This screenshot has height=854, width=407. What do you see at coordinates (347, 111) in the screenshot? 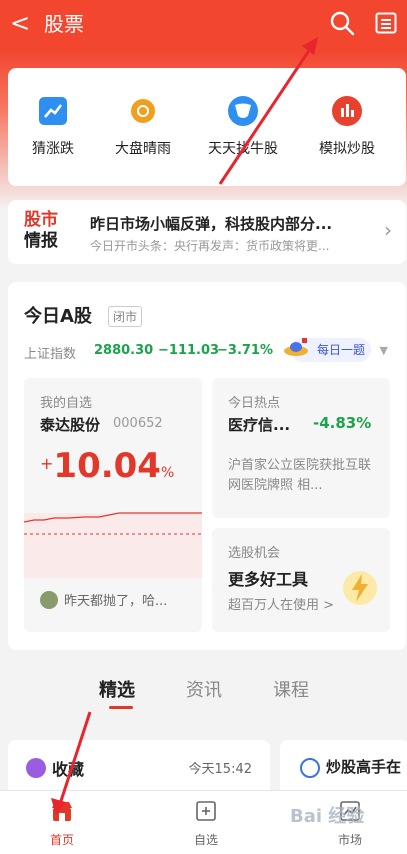
I see `bar-chart-icon` at bounding box center [347, 111].